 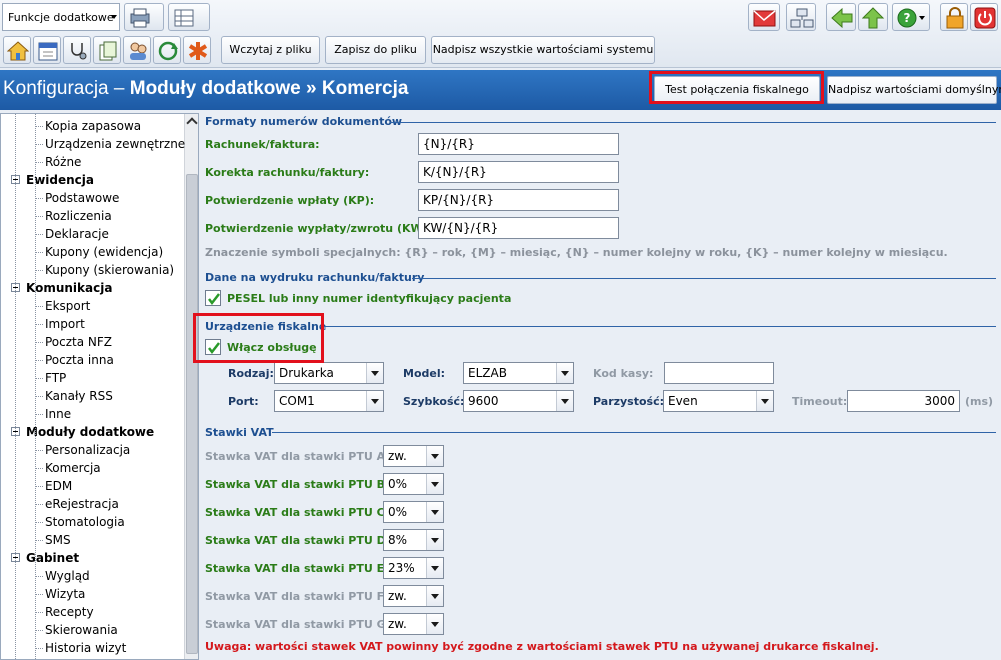 I want to click on layout-button, so click(x=189, y=17).